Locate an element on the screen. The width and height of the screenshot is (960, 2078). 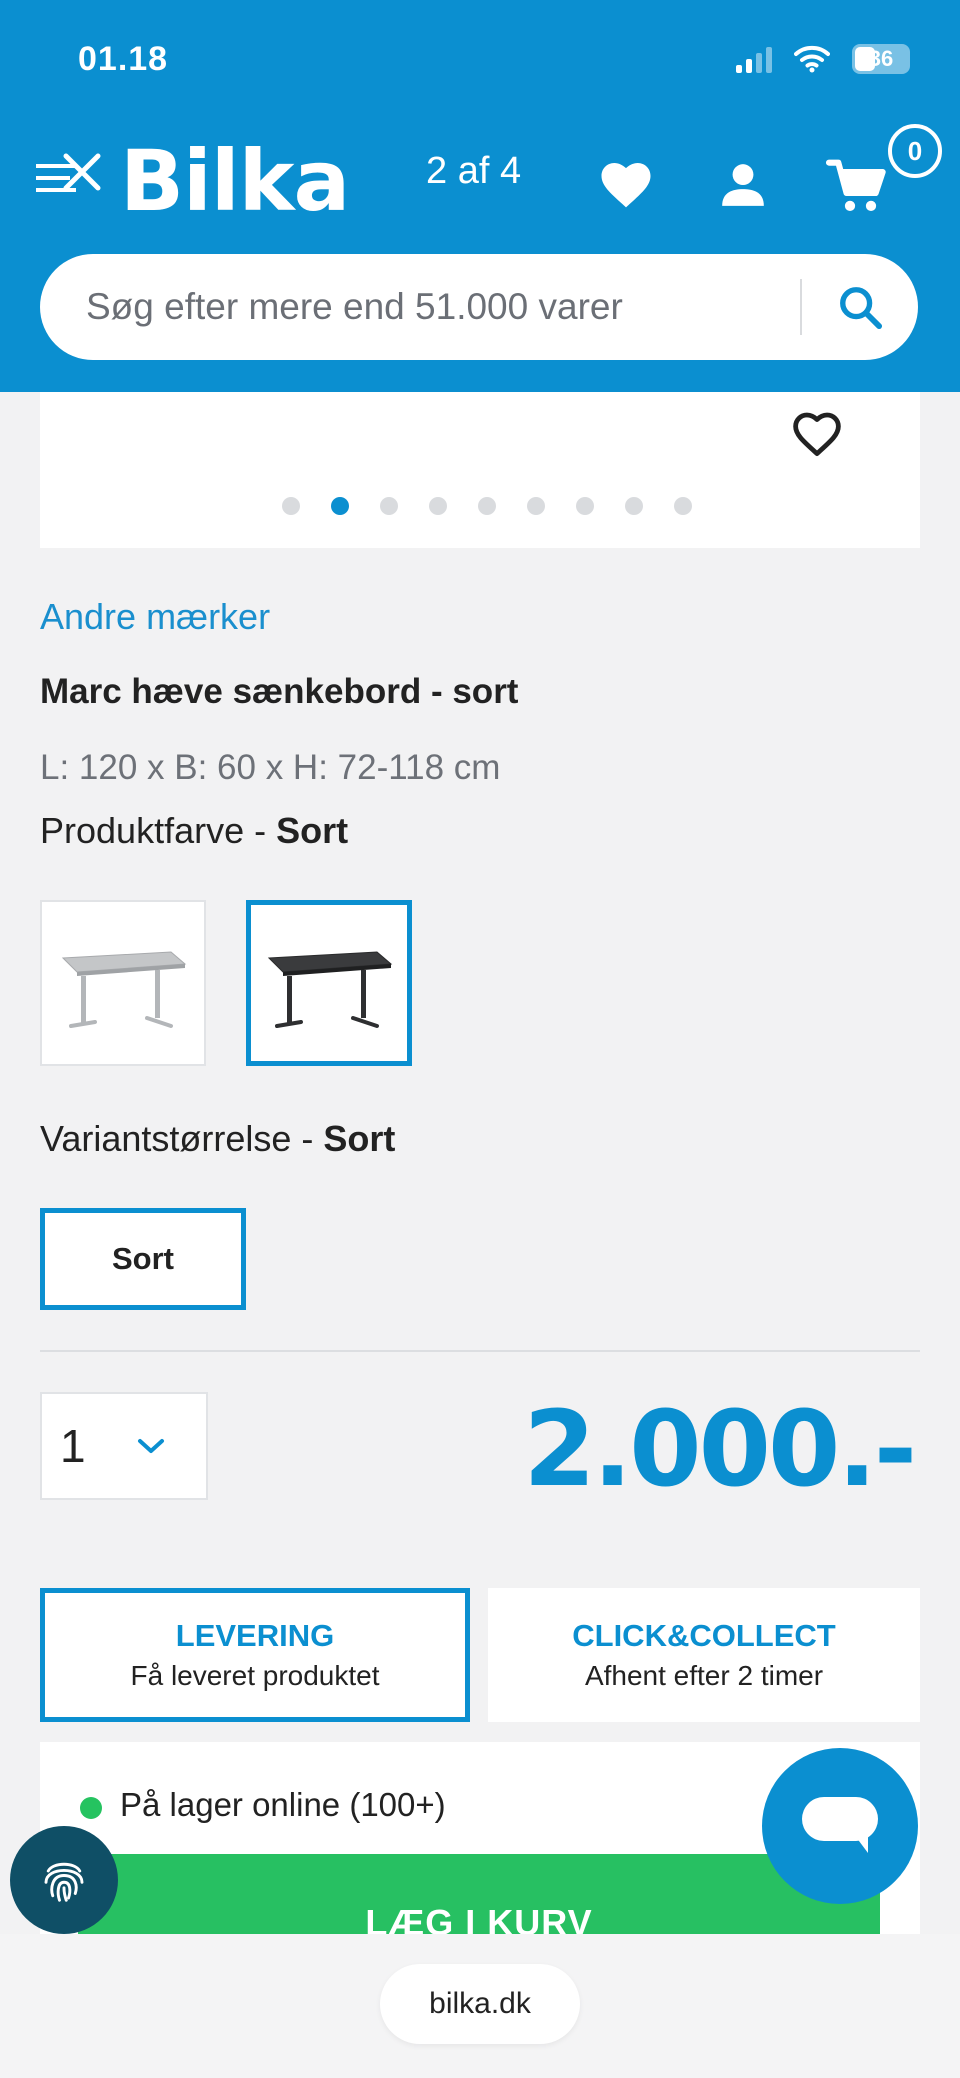
search-bar: Søg efter mere end 51.000 varer is located at coordinates (479, 307).